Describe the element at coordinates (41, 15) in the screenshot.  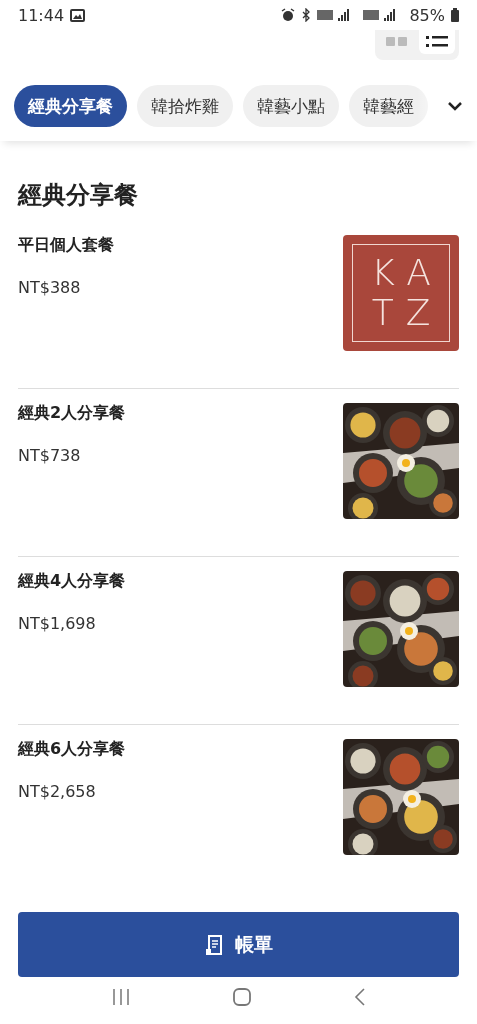
I see `status-time: 11:44` at that location.